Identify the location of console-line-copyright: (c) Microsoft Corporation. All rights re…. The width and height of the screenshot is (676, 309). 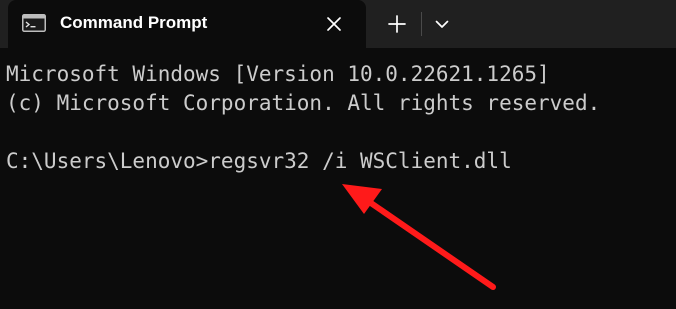
(303, 103).